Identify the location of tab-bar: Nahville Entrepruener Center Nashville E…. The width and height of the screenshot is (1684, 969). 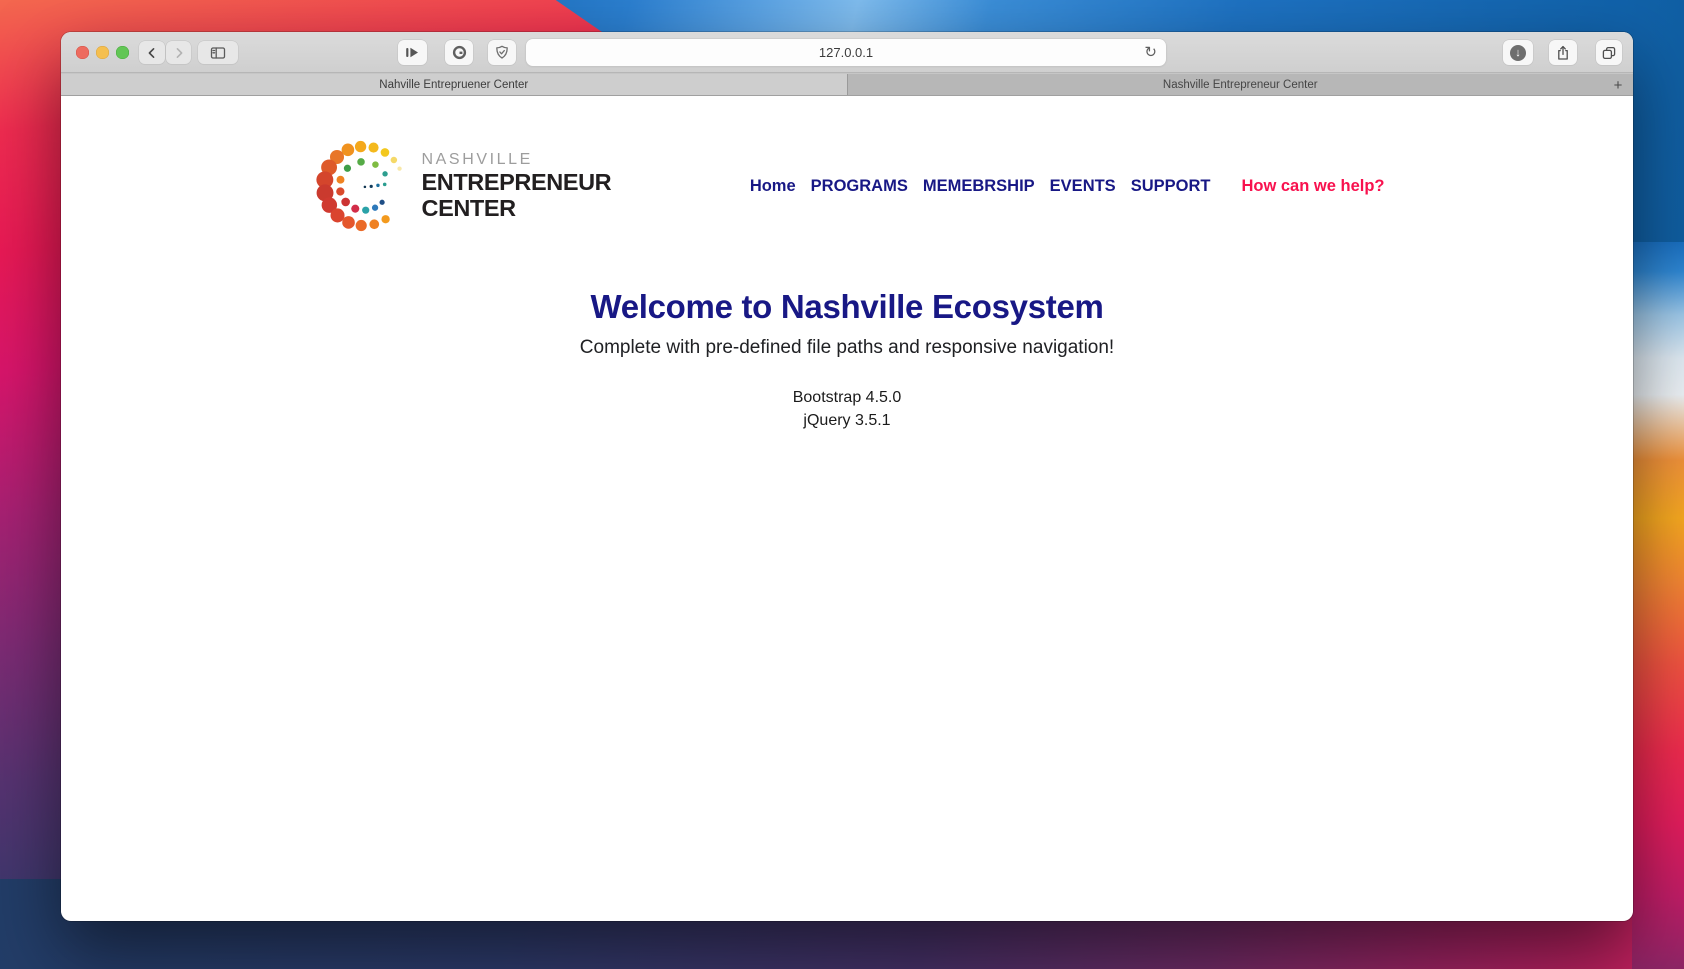
(847, 84).